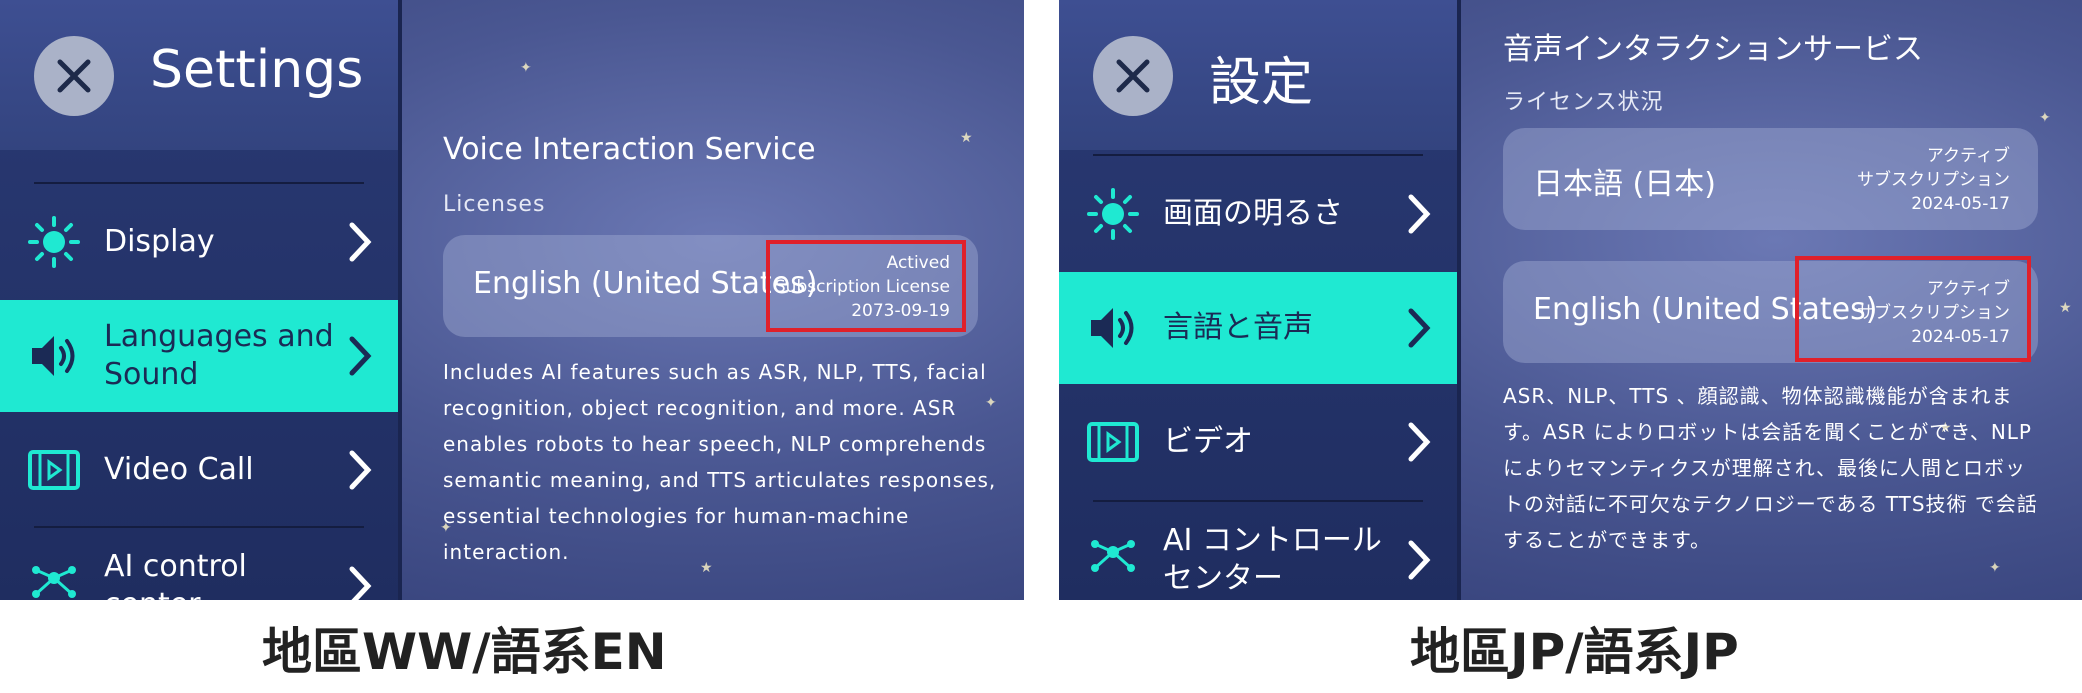 The image size is (2082, 693). I want to click on sidebar-item-ai-control: AI control center, so click(199, 565).